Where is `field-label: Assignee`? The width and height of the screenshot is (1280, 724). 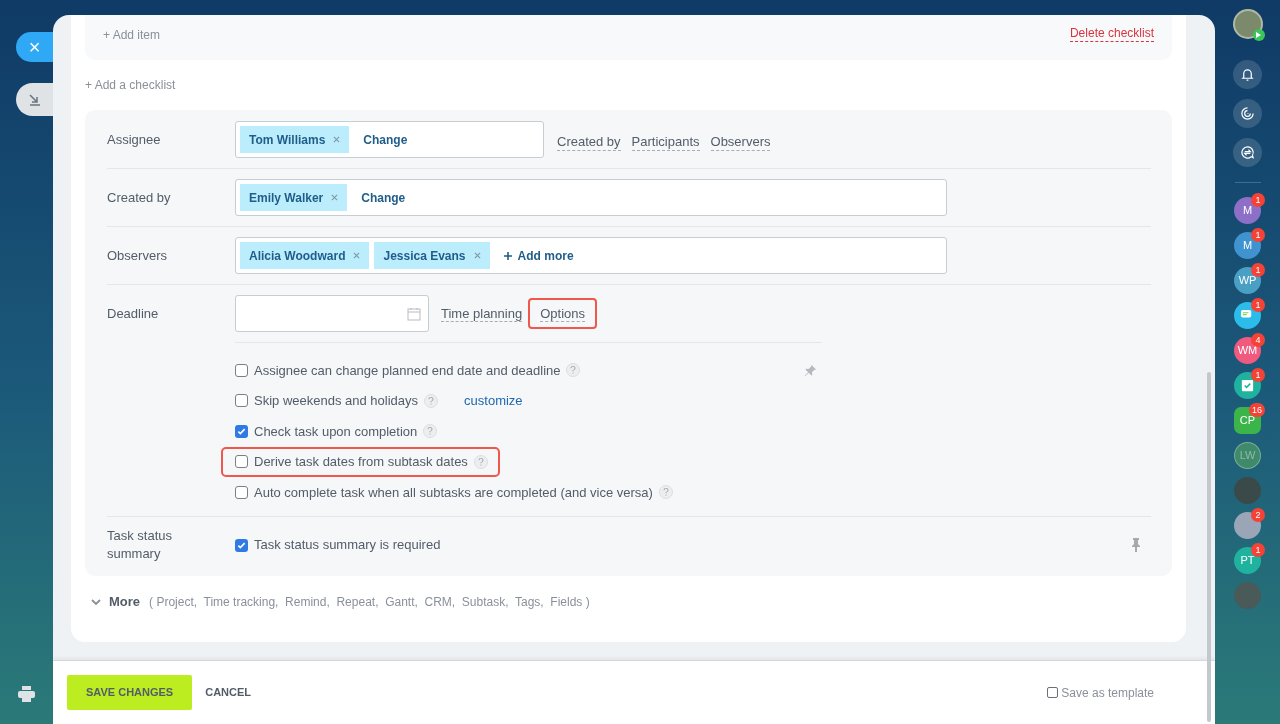 field-label: Assignee is located at coordinates (134, 139).